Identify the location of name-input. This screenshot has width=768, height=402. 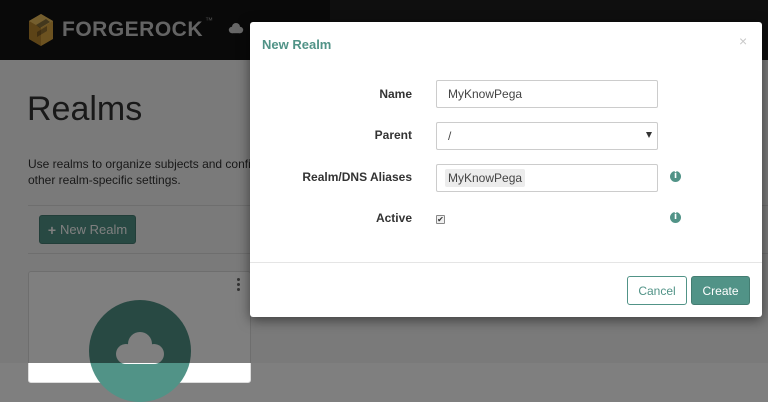
(547, 94).